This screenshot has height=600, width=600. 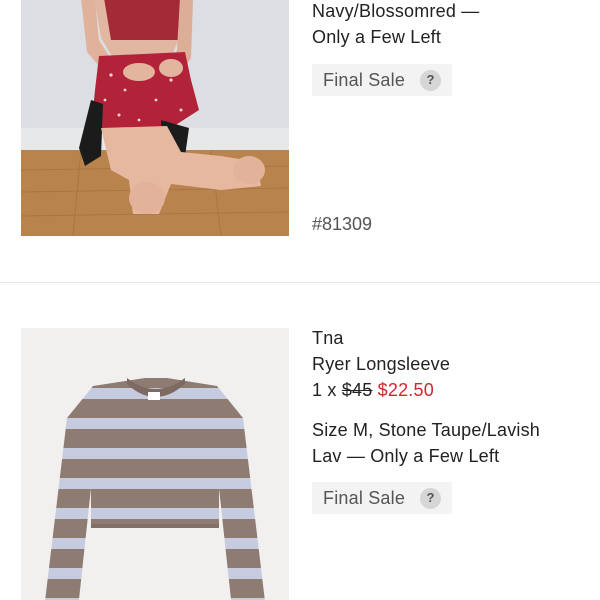 What do you see at coordinates (328, 338) in the screenshot?
I see `product-brand: Tna` at bounding box center [328, 338].